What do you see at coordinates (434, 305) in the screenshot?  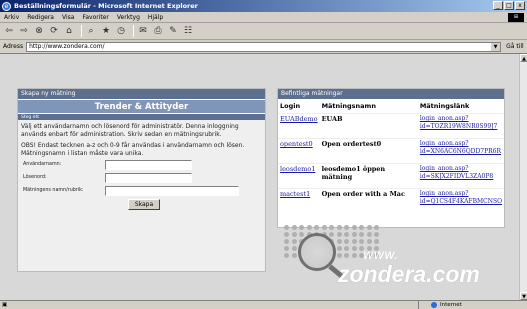 I see `globe-icon` at bounding box center [434, 305].